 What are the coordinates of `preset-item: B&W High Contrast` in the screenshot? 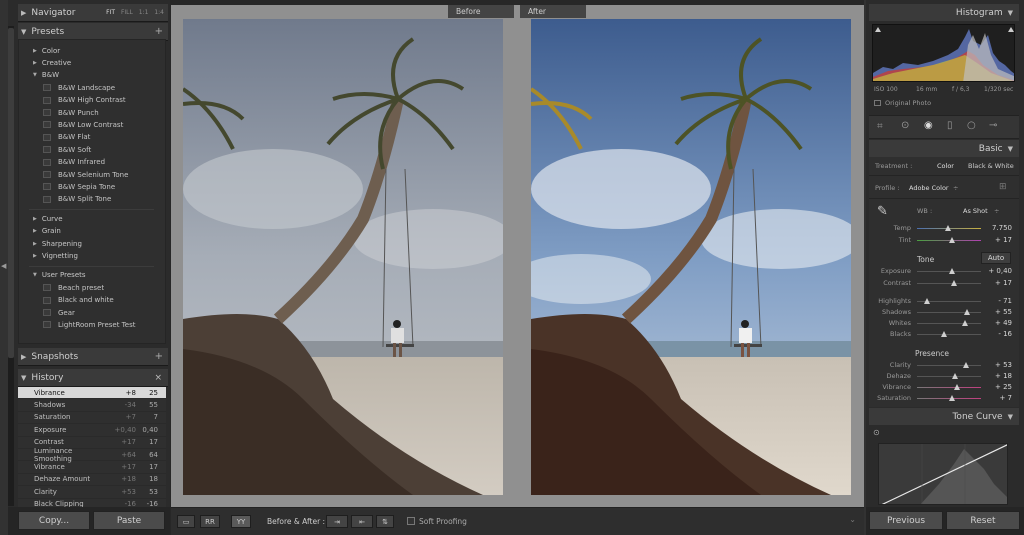 It's located at (84, 100).